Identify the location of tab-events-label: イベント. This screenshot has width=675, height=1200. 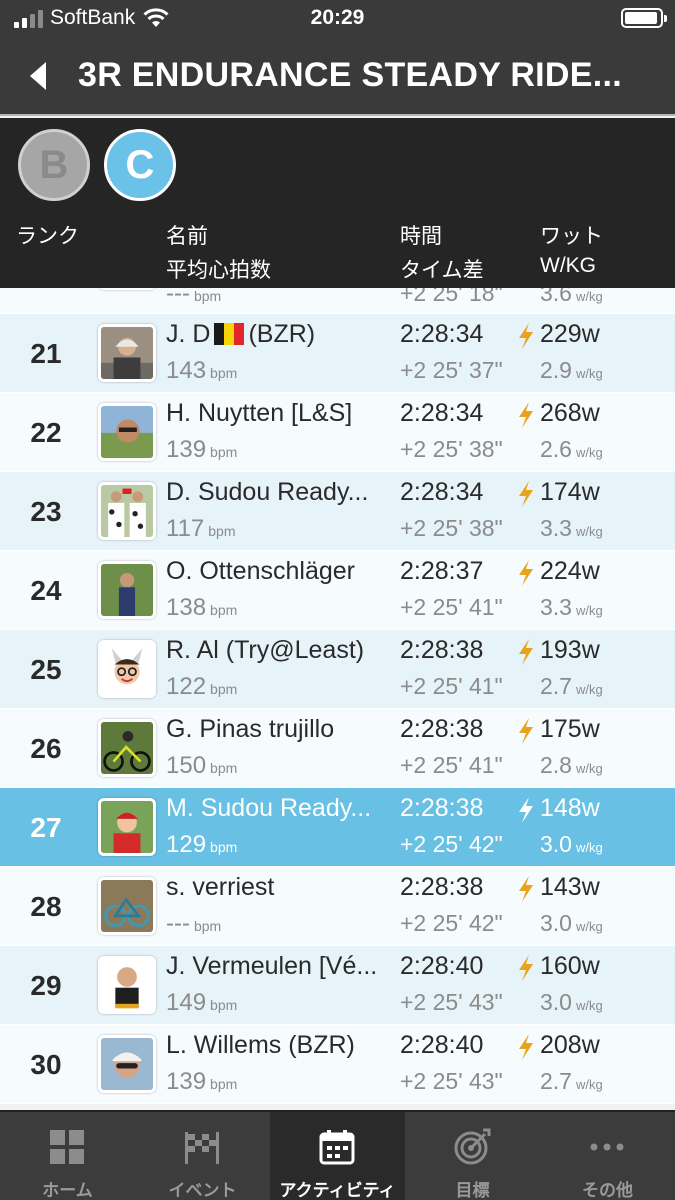
(202, 1190).